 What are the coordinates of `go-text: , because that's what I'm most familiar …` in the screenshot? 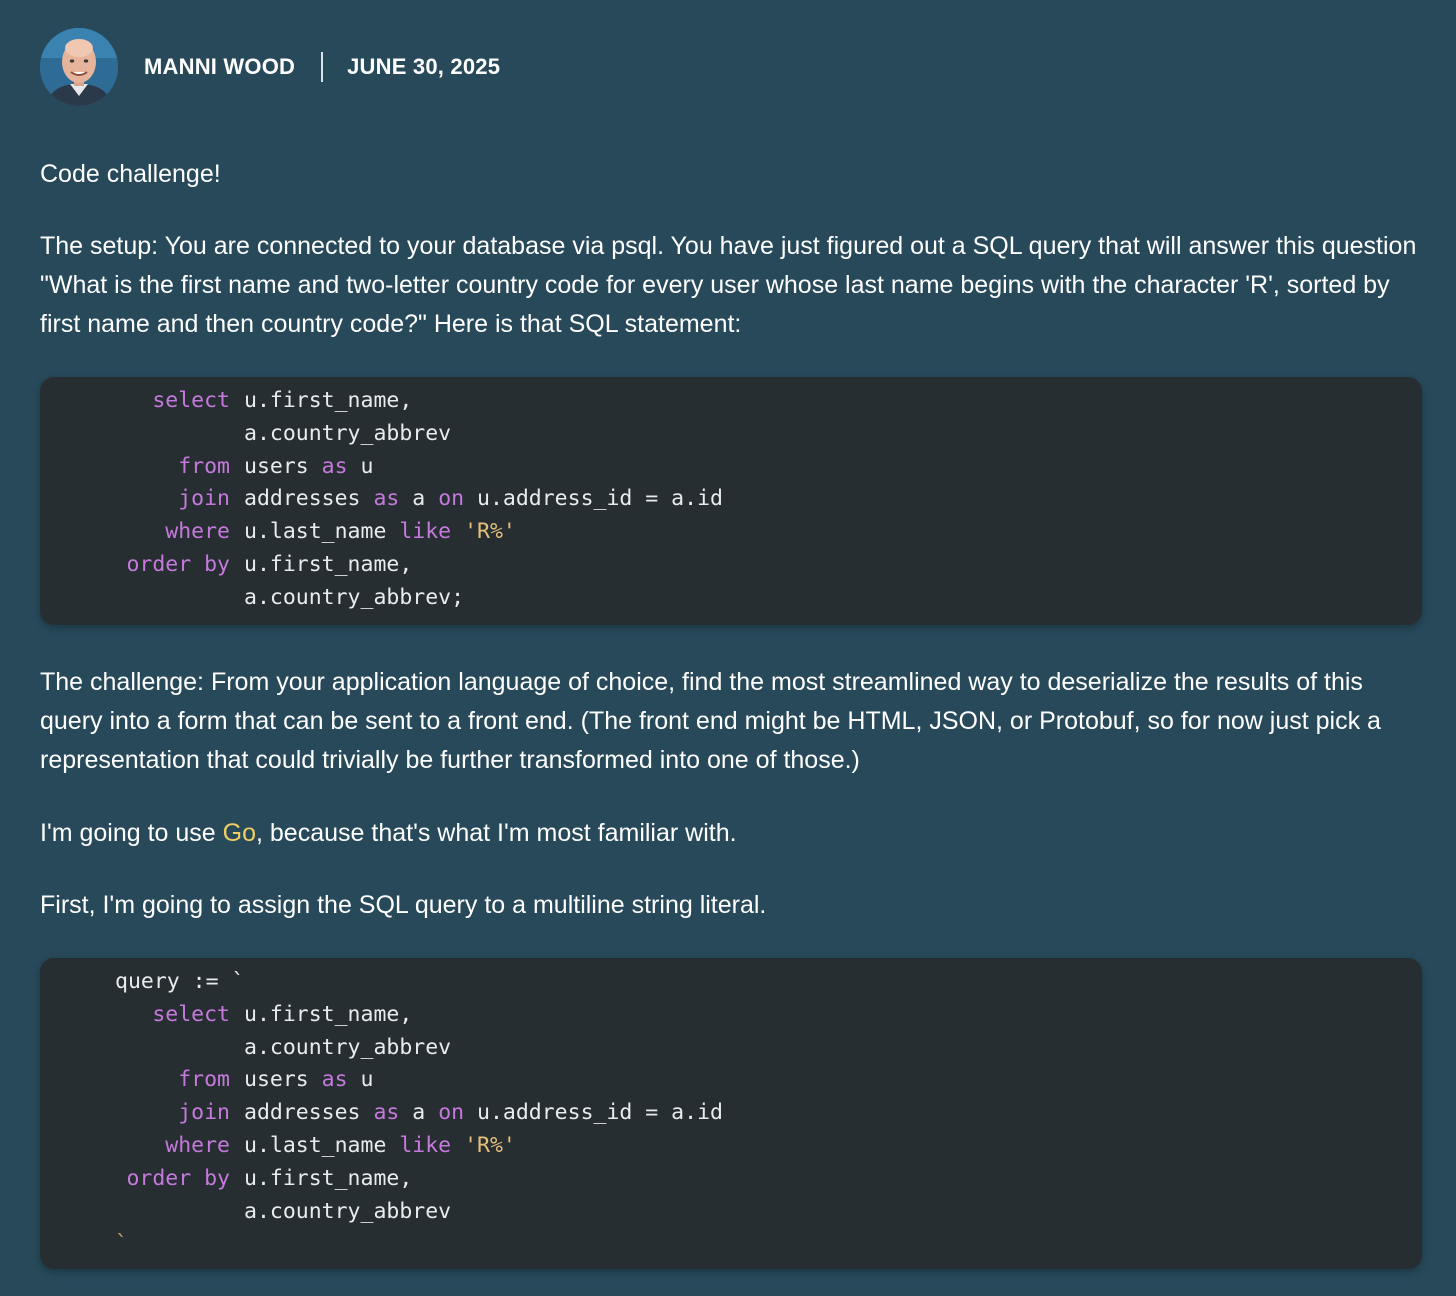 It's located at (496, 833).